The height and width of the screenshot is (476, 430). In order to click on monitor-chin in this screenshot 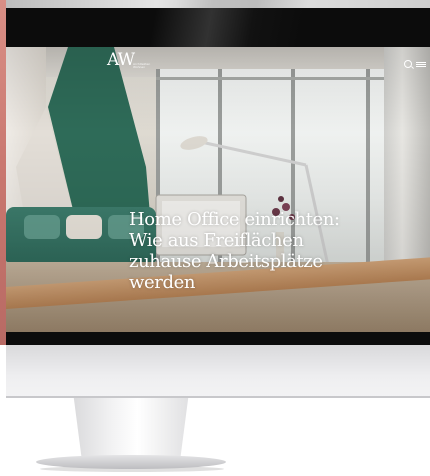, I will do `click(218, 371)`.